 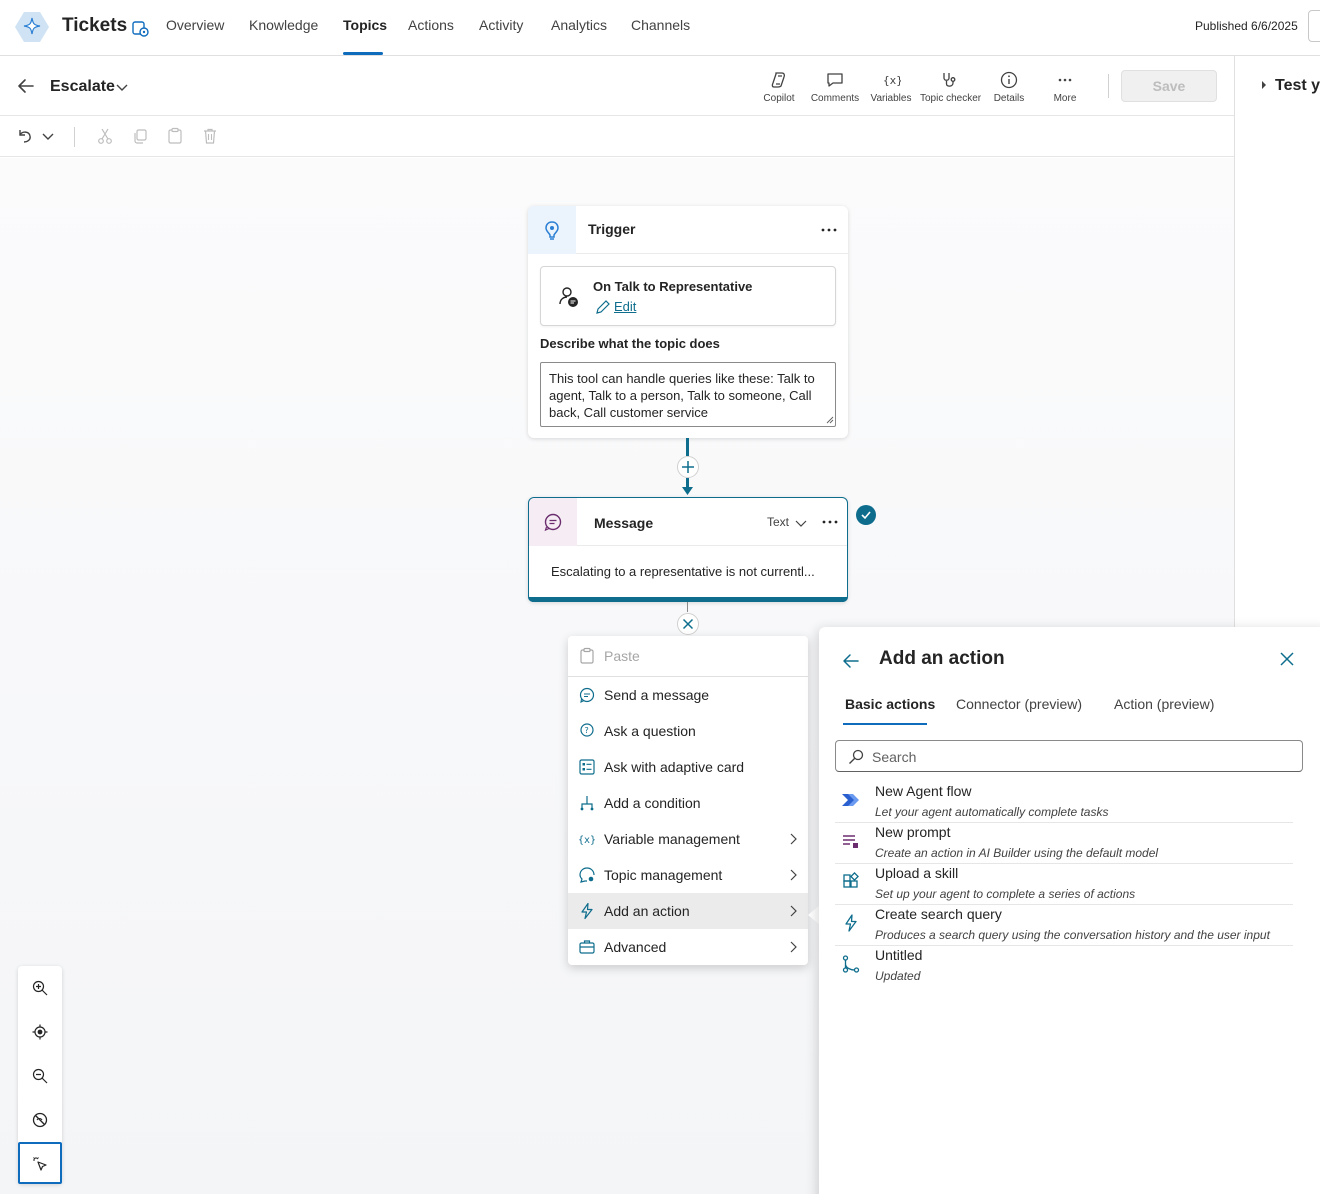 I want to click on action-item-untitled: Untitled Updated, so click(x=1064, y=966).